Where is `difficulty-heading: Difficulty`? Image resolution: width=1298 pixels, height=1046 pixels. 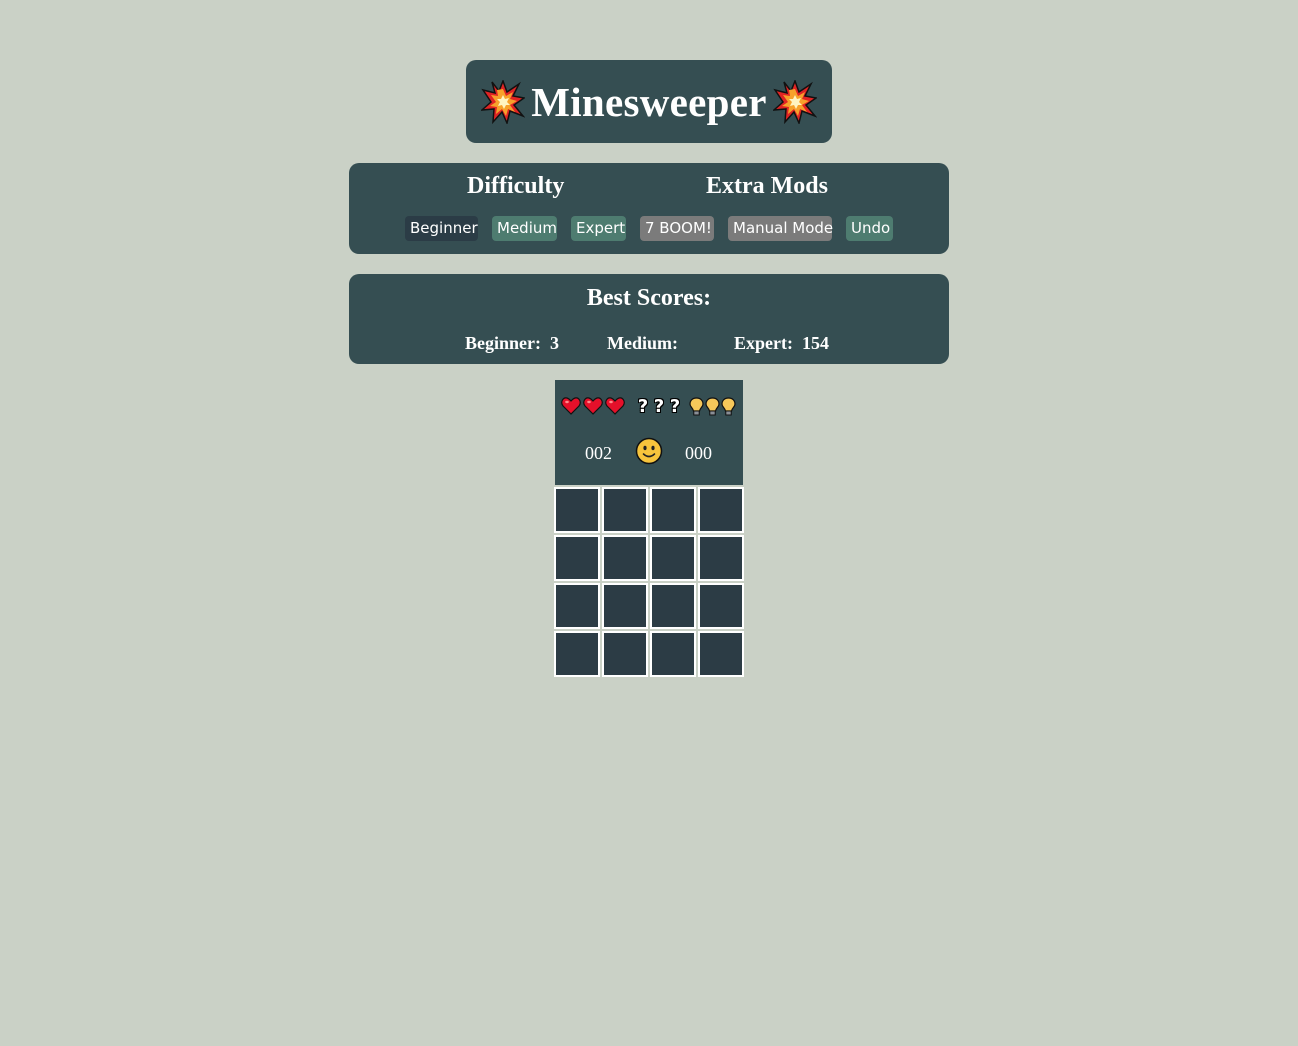 difficulty-heading: Difficulty is located at coordinates (516, 186).